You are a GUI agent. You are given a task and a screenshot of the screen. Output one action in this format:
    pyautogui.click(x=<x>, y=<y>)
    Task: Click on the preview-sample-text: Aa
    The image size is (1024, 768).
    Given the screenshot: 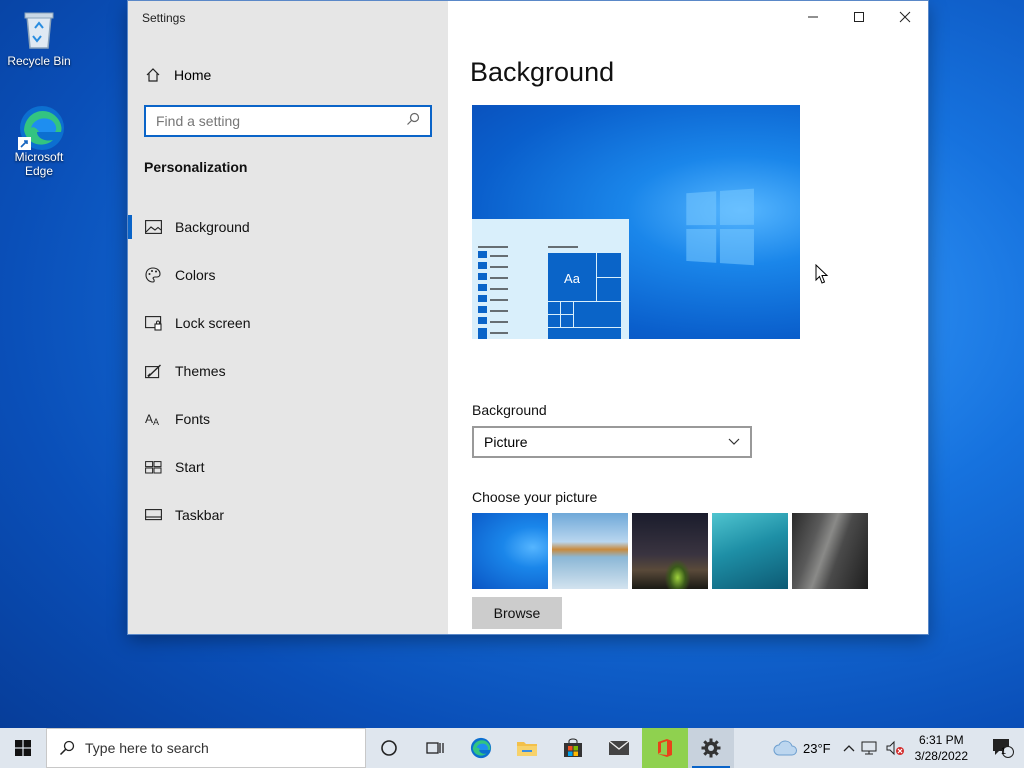 What is the action you would take?
    pyautogui.click(x=572, y=278)
    